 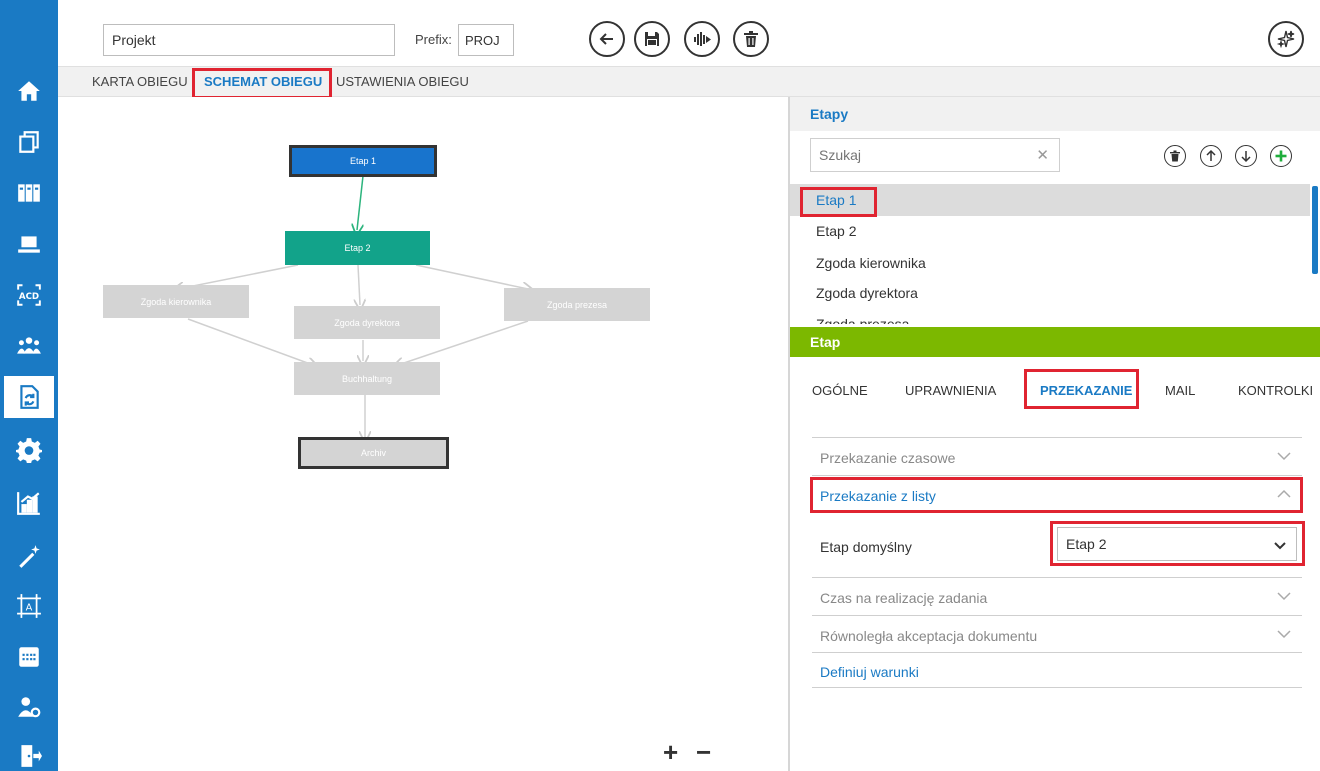 What do you see at coordinates (29, 142) in the screenshot?
I see `documents-icon` at bounding box center [29, 142].